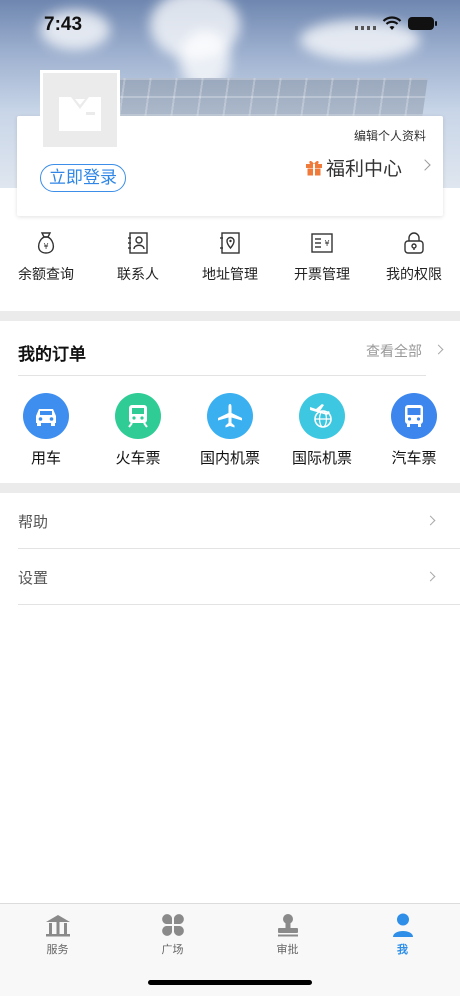 The image size is (460, 996). Describe the element at coordinates (57, 926) in the screenshot. I see `service-icon` at that location.